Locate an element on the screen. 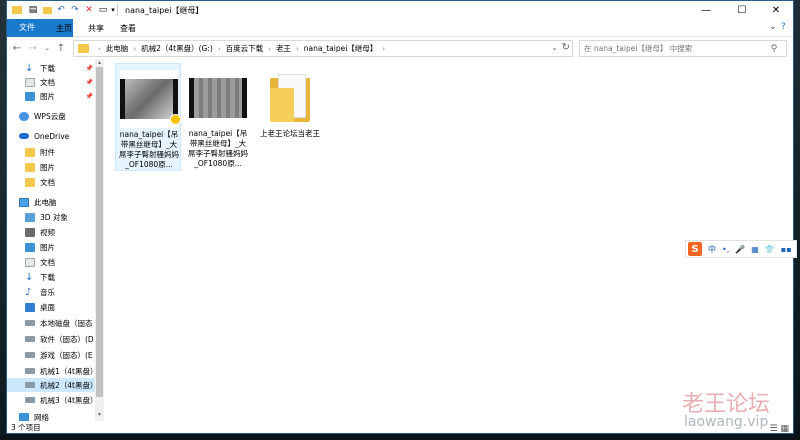  sidebar-item-drive-e: 游戏（固态）(E is located at coordinates (51, 355).